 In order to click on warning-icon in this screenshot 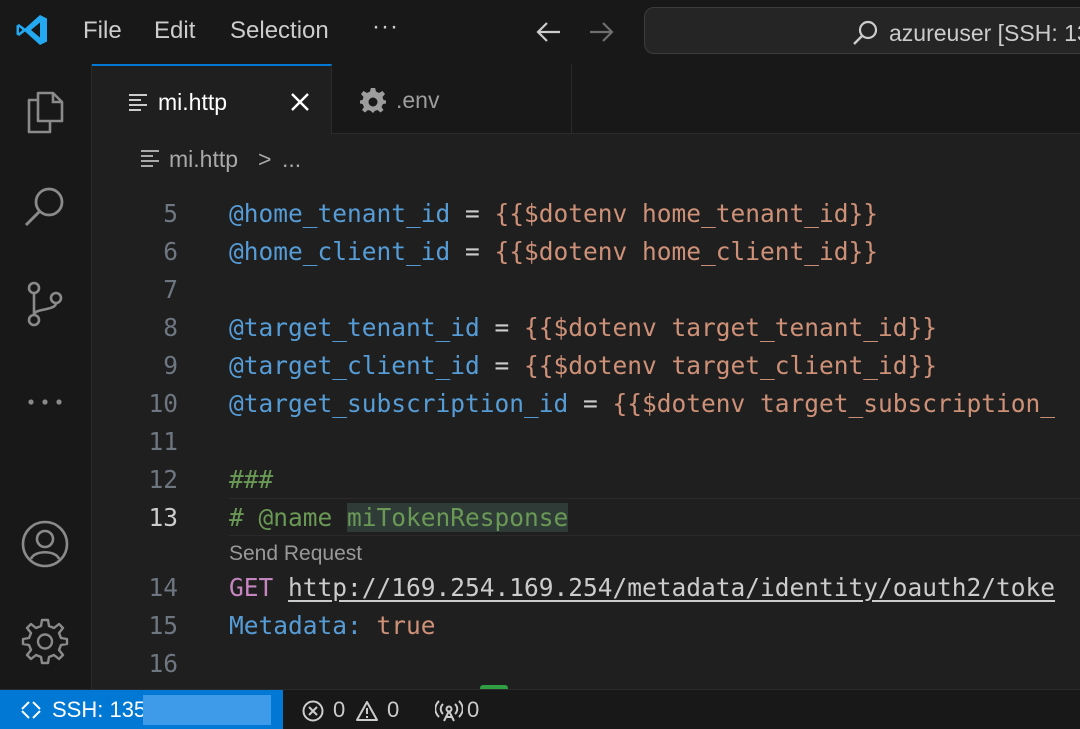, I will do `click(367, 711)`.